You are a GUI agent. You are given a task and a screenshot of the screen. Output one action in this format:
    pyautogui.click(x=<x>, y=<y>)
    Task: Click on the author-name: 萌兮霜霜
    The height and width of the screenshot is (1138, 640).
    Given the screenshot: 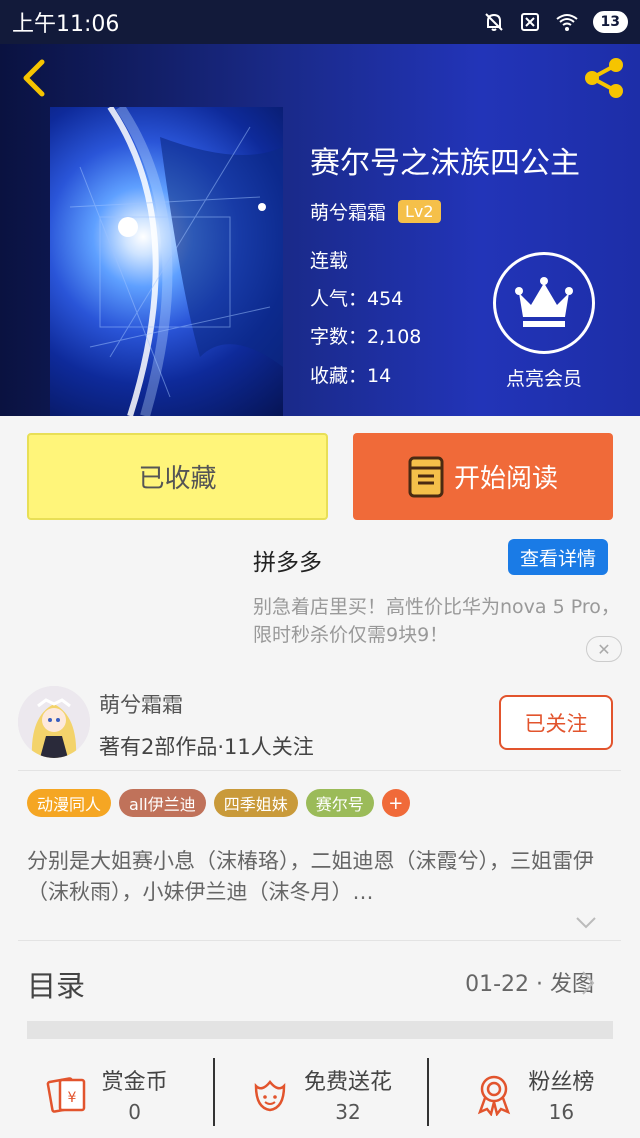 What is the action you would take?
    pyautogui.click(x=348, y=211)
    